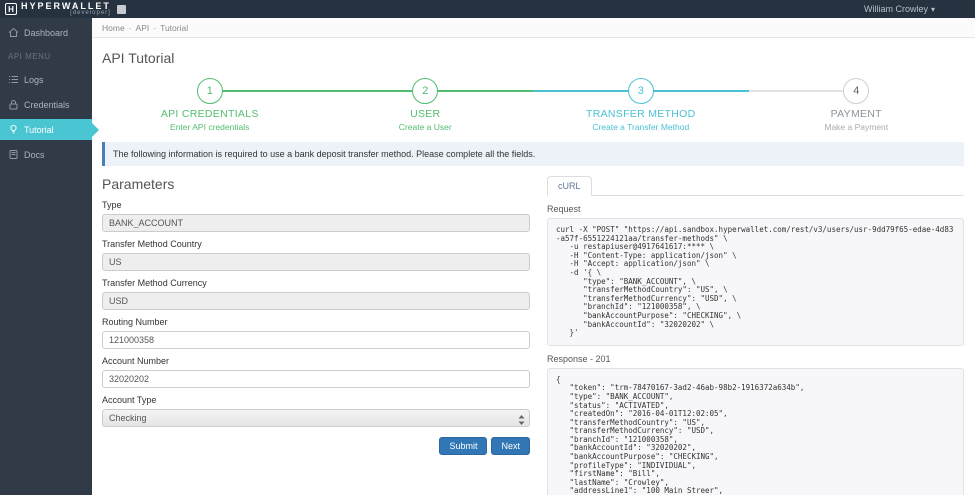  What do you see at coordinates (13, 129) in the screenshot?
I see `lightbulb-icon` at bounding box center [13, 129].